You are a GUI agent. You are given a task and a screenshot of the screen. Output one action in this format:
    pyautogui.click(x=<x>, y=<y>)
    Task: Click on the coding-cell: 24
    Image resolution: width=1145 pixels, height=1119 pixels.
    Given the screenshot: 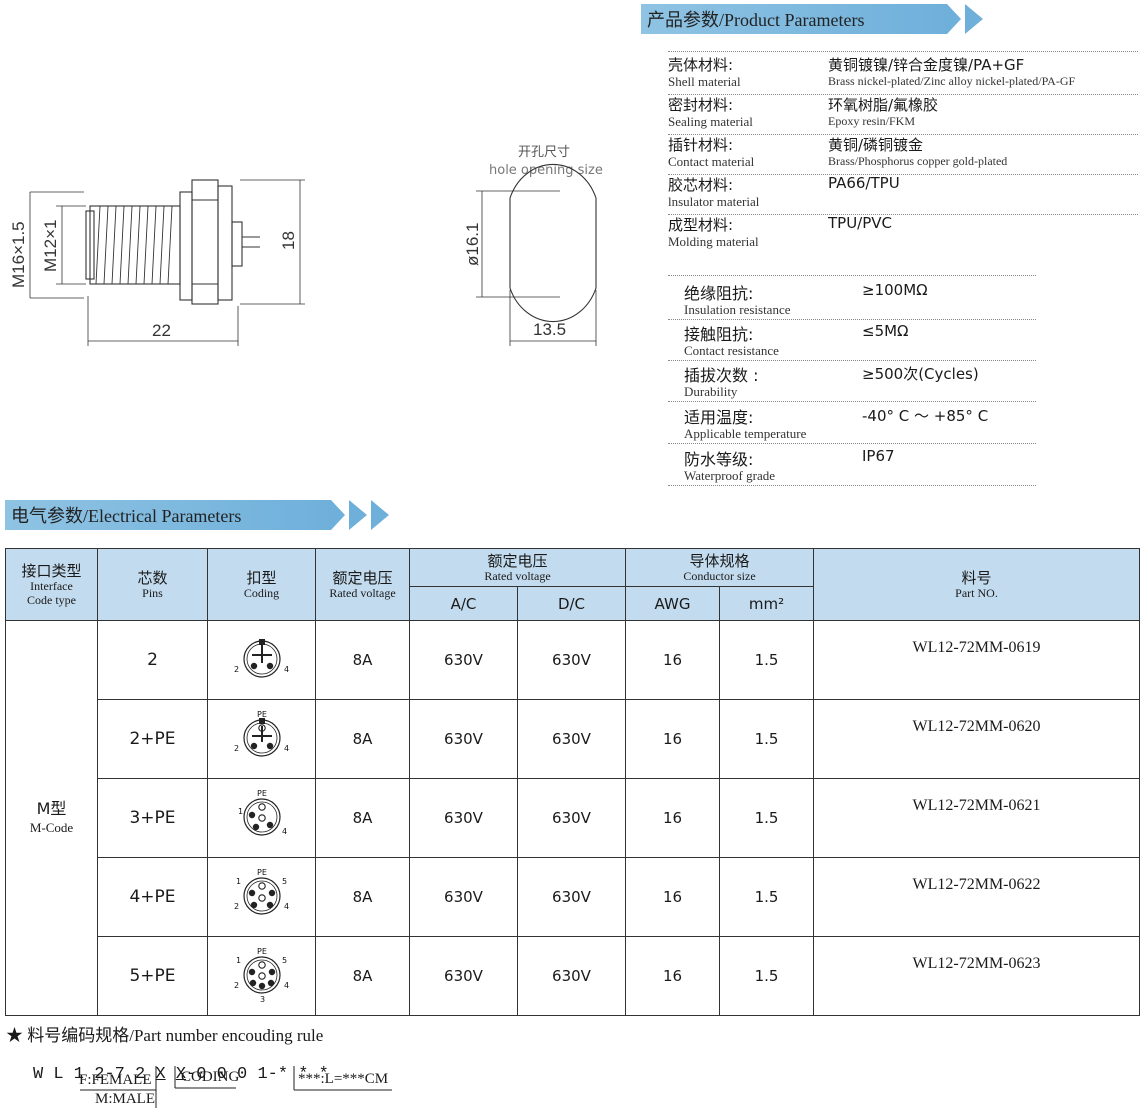 What is the action you would take?
    pyautogui.click(x=261, y=660)
    